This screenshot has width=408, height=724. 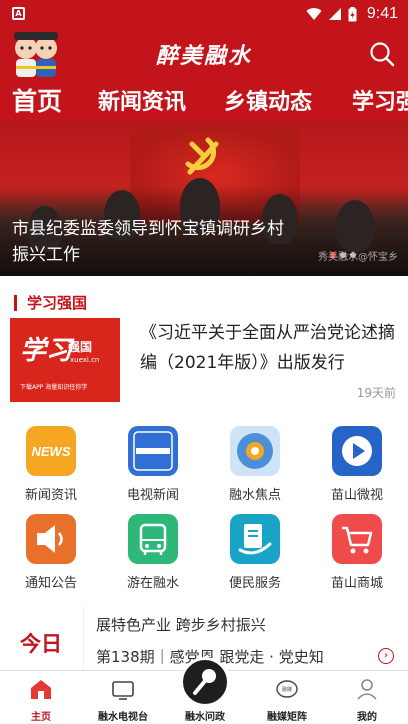 I want to click on section-header: 学习强国, so click(x=50, y=302).